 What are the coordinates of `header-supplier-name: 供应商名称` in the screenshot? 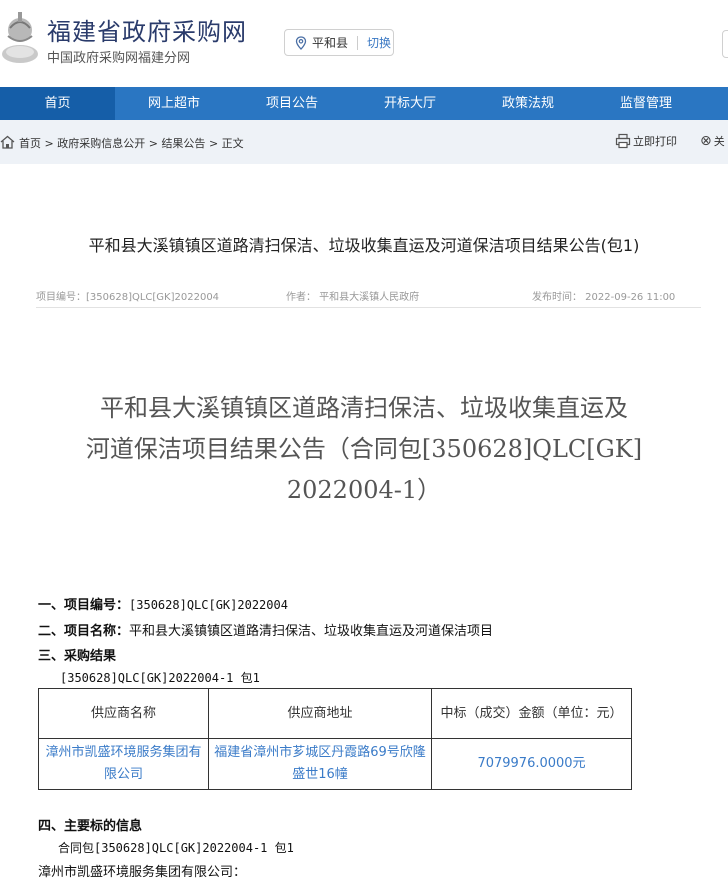 It's located at (123, 713).